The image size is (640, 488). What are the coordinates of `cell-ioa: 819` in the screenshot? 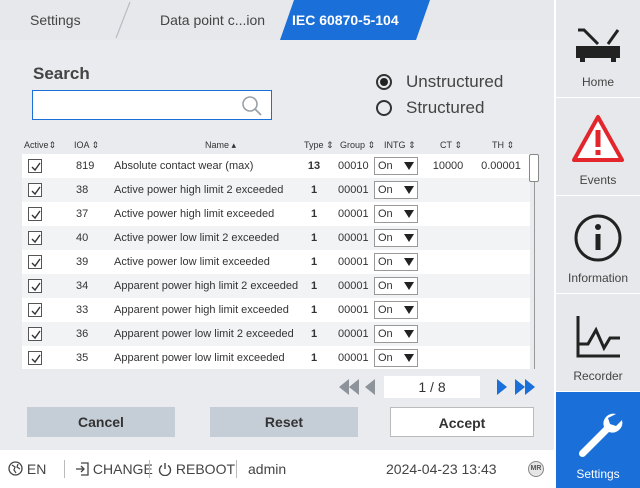 It's located at (85, 166).